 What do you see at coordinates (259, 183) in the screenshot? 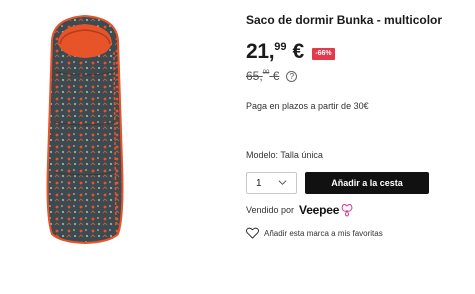
I see `quantity-value: 1` at bounding box center [259, 183].